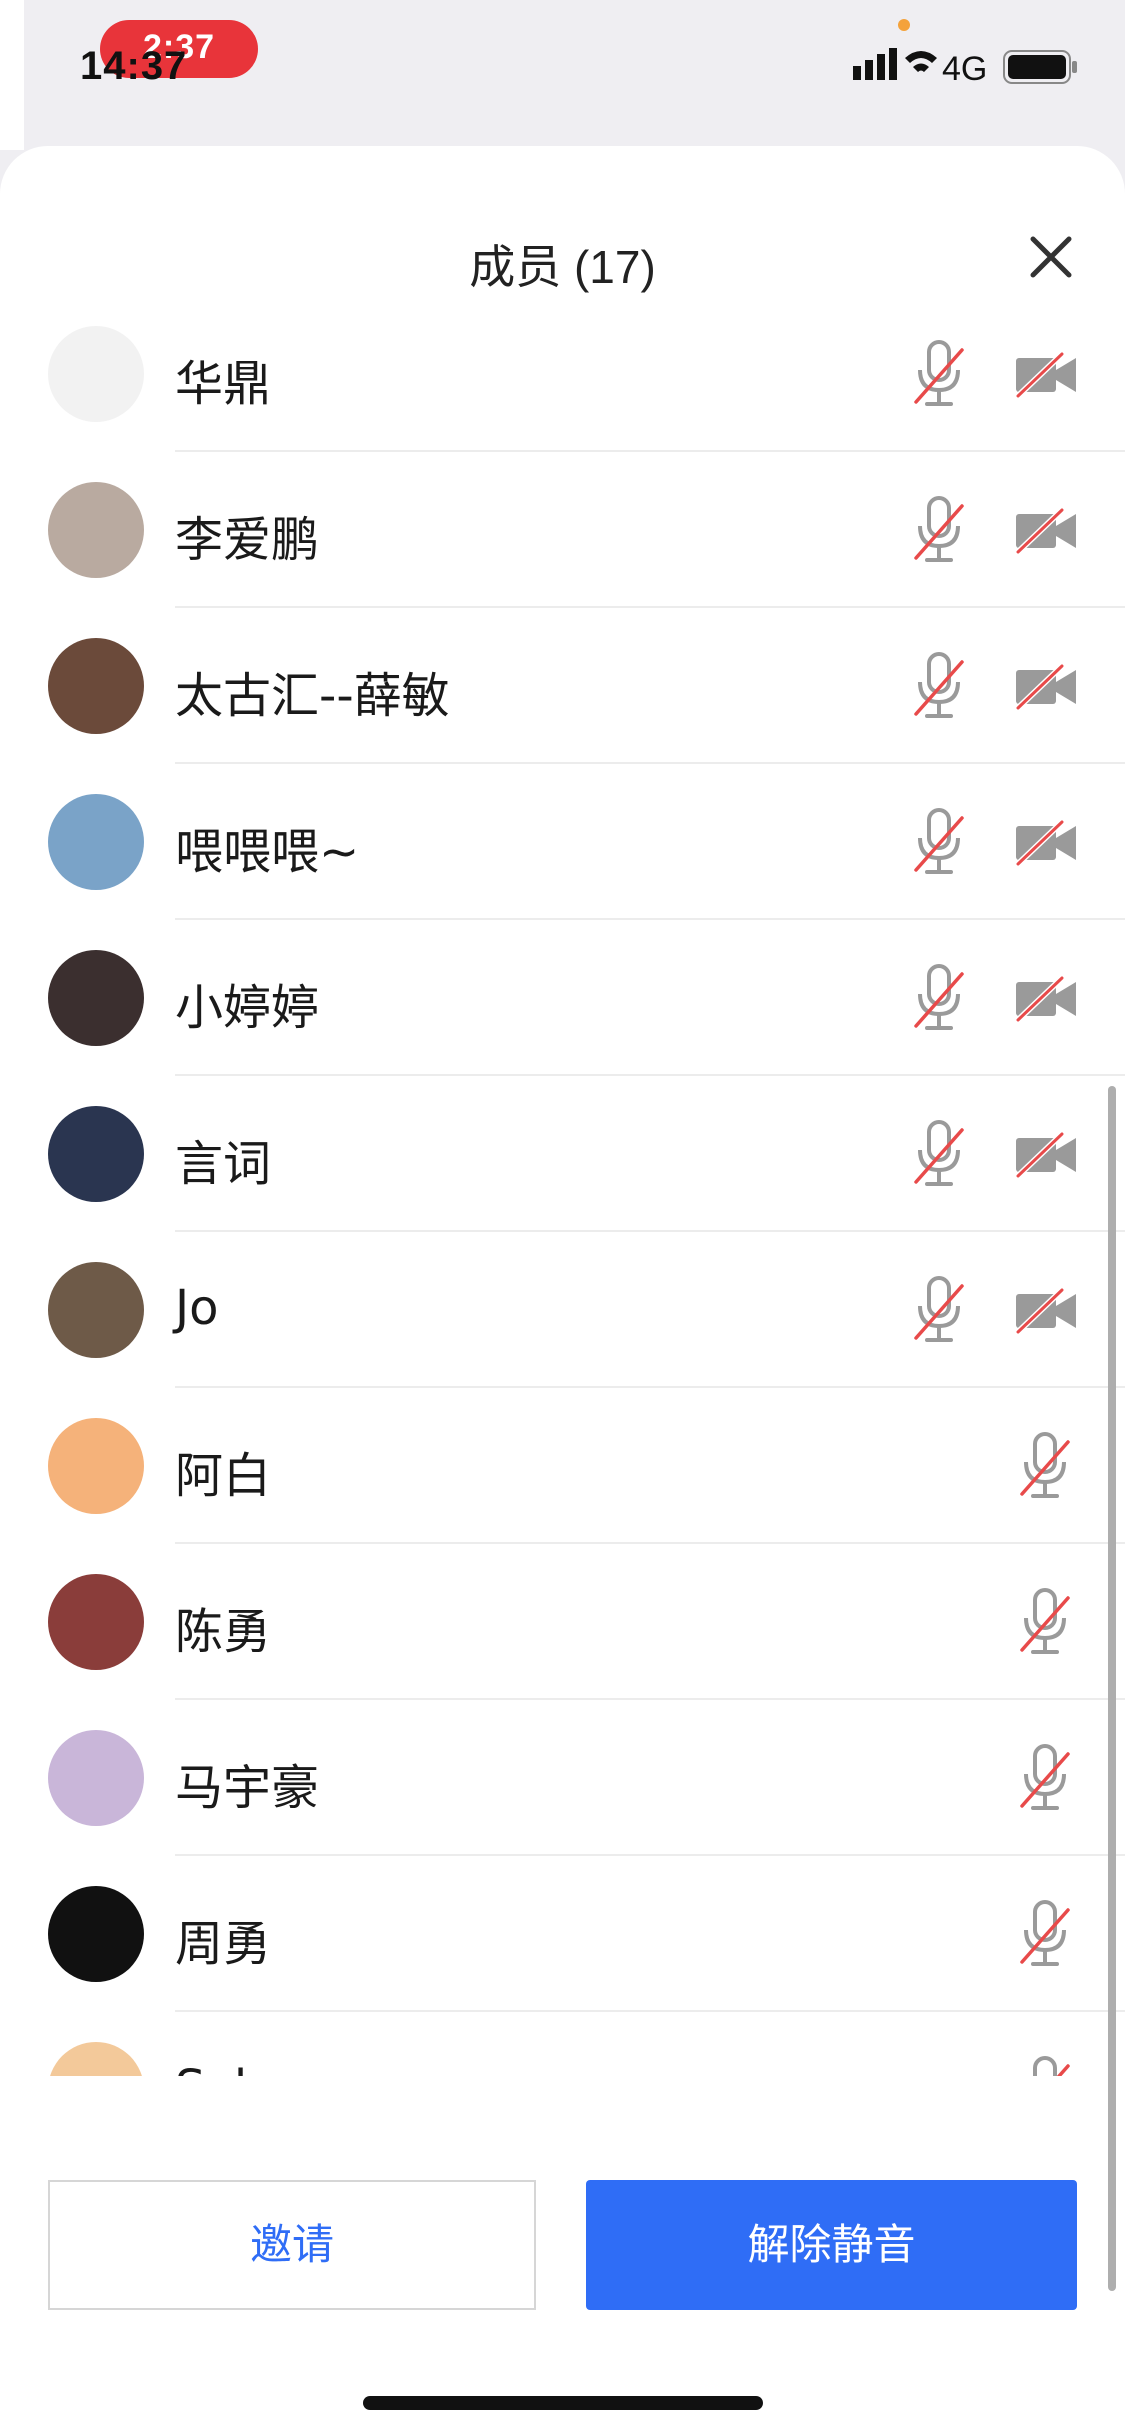 The image size is (1125, 2436). Describe the element at coordinates (312, 696) in the screenshot. I see `member-name: 太古汇--薛敏` at that location.